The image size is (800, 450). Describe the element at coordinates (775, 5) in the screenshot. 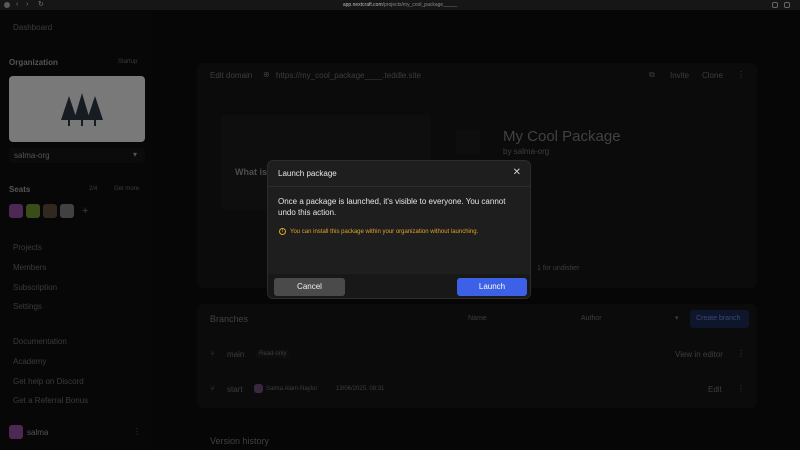

I see `share-icon` at that location.